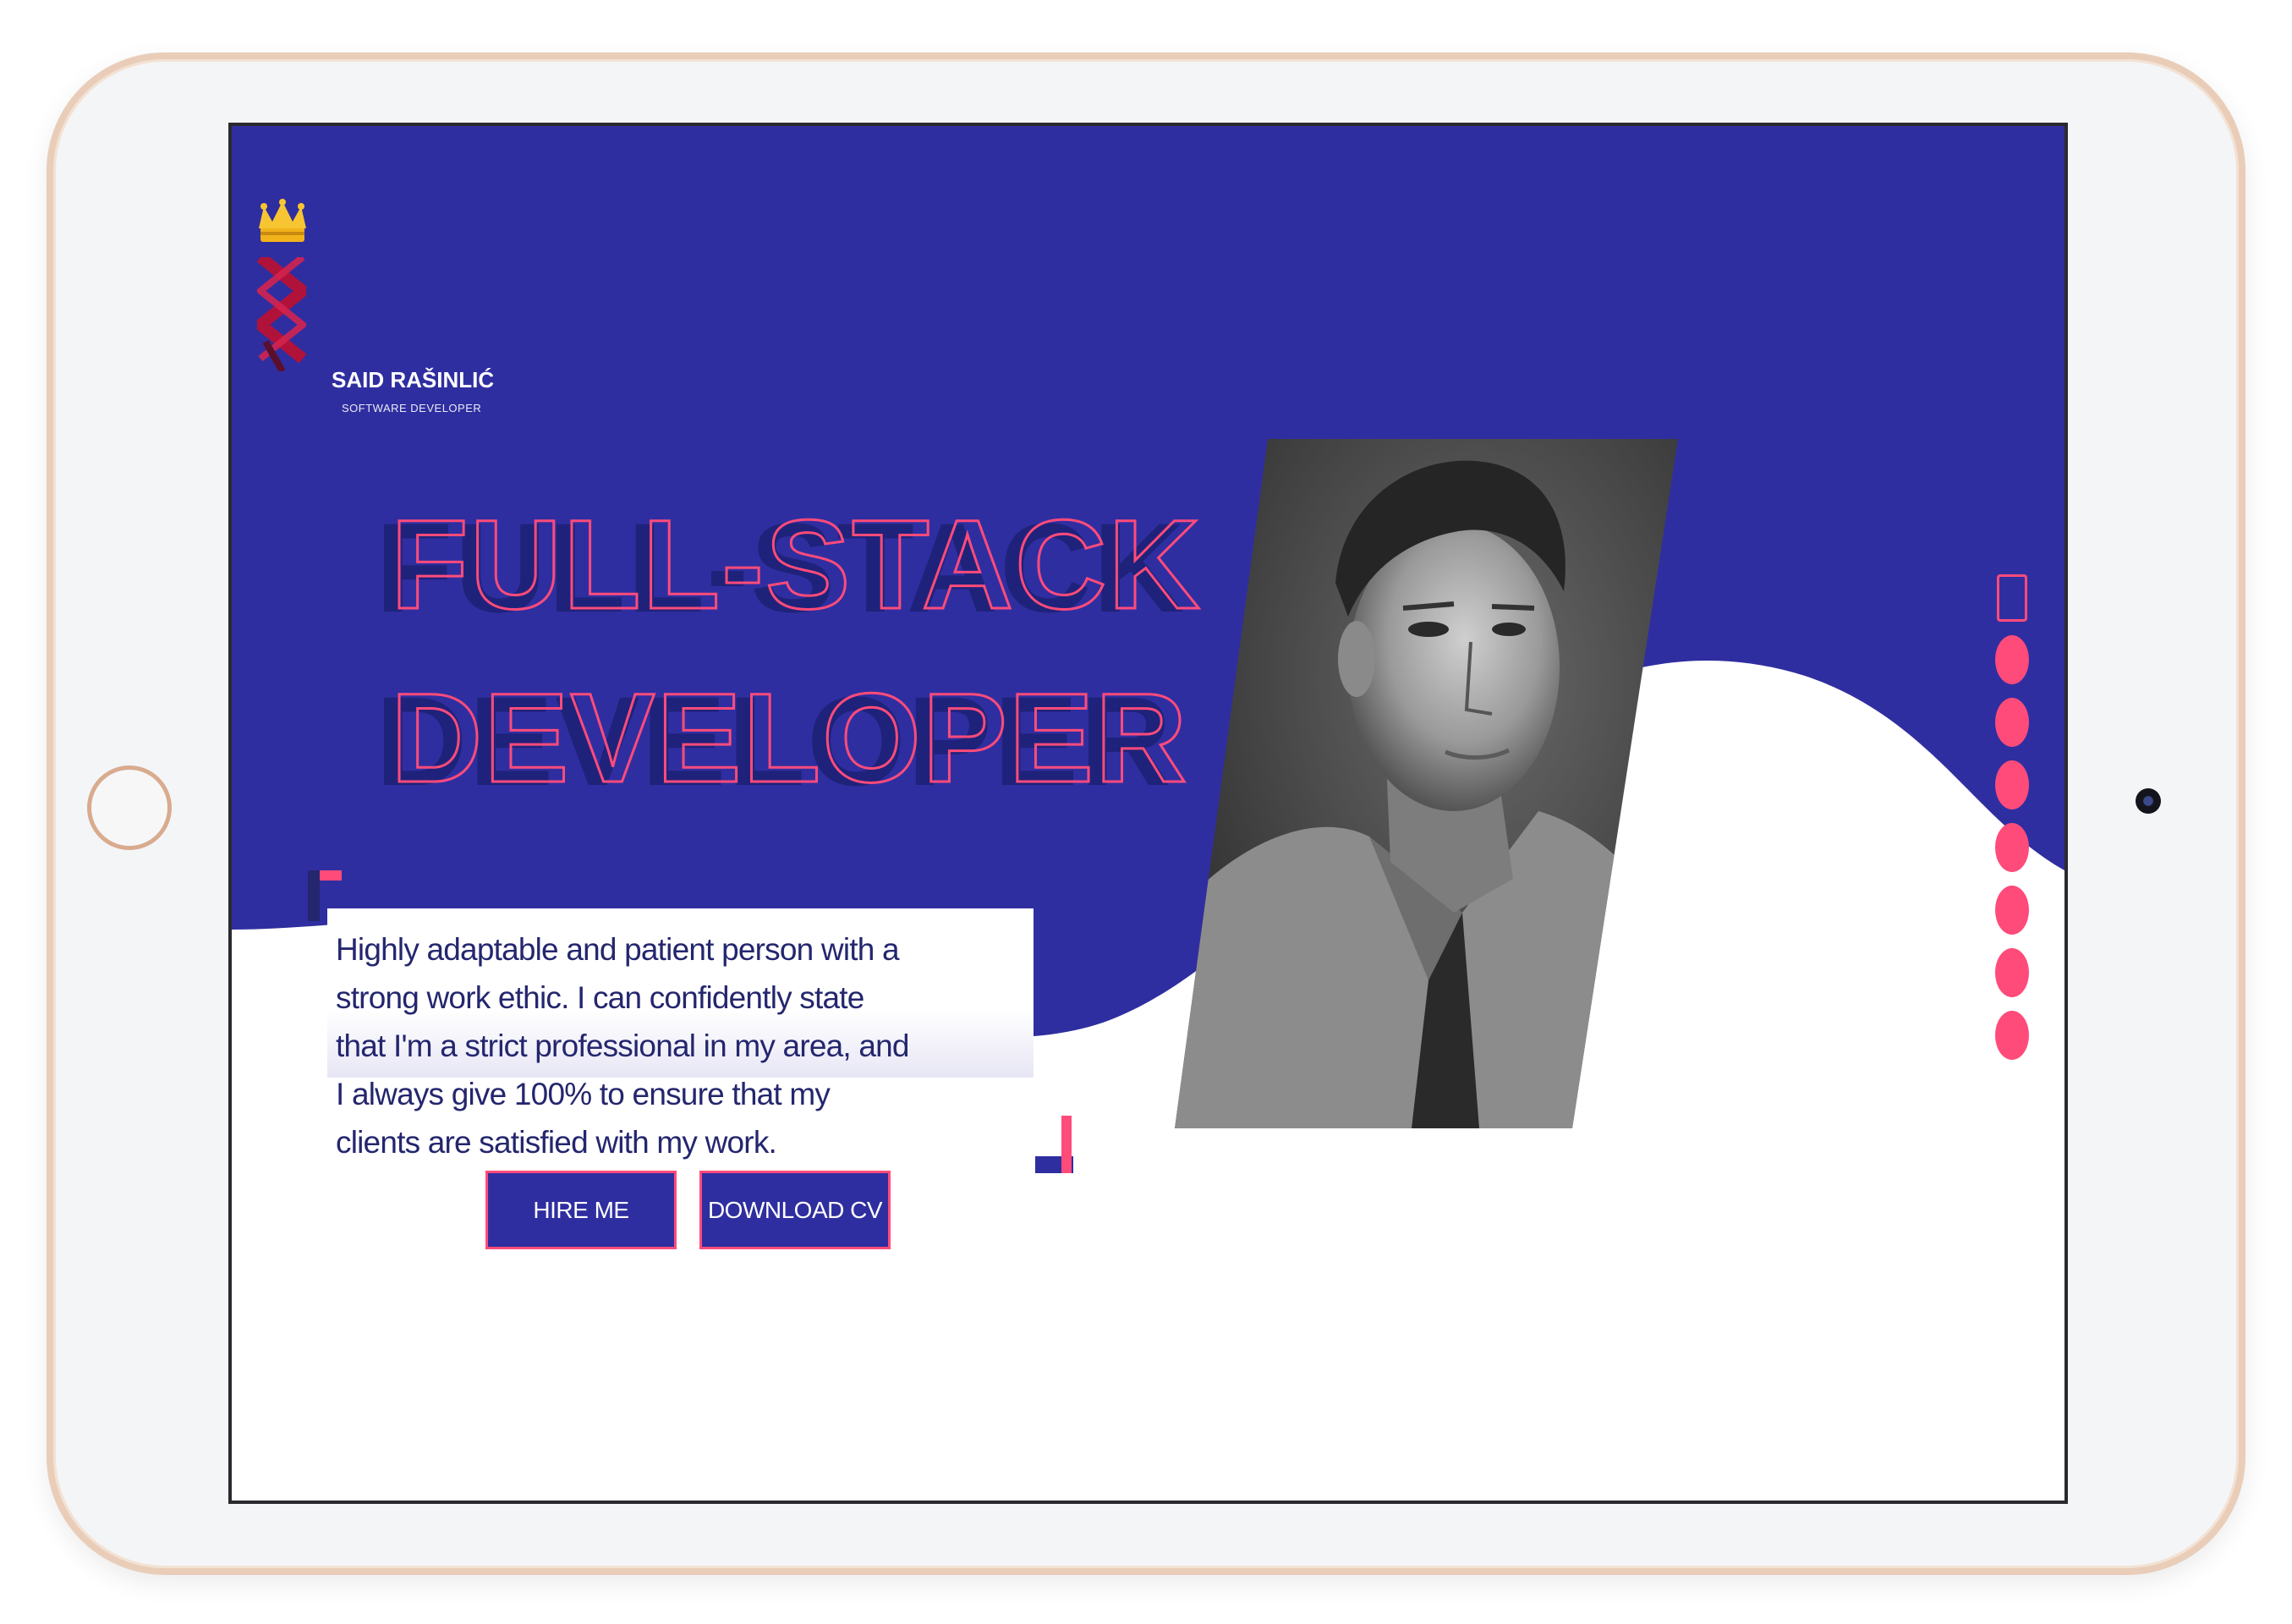 The image size is (2292, 1624). What do you see at coordinates (796, 564) in the screenshot?
I see `headline-line-1-outline: FULL-STACK` at bounding box center [796, 564].